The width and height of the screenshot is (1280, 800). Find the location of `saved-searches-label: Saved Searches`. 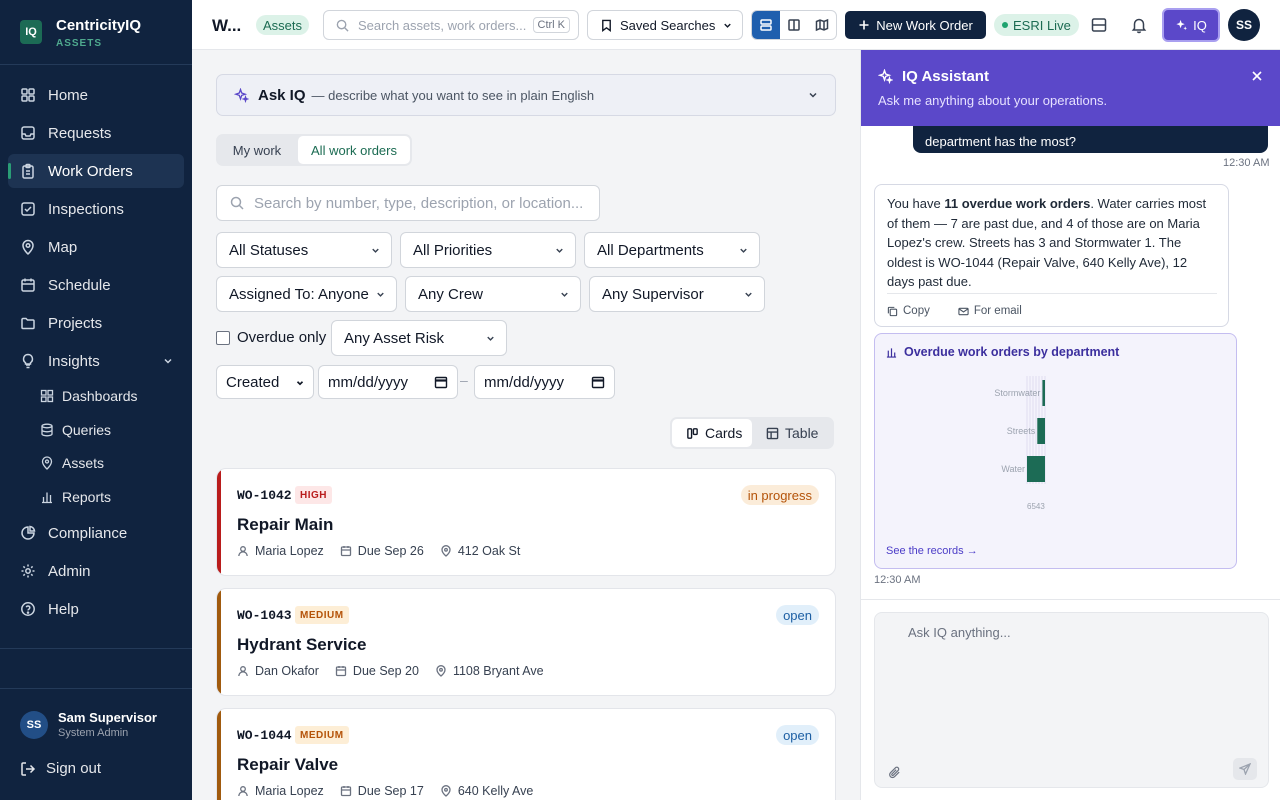

saved-searches-label: Saved Searches is located at coordinates (668, 25).